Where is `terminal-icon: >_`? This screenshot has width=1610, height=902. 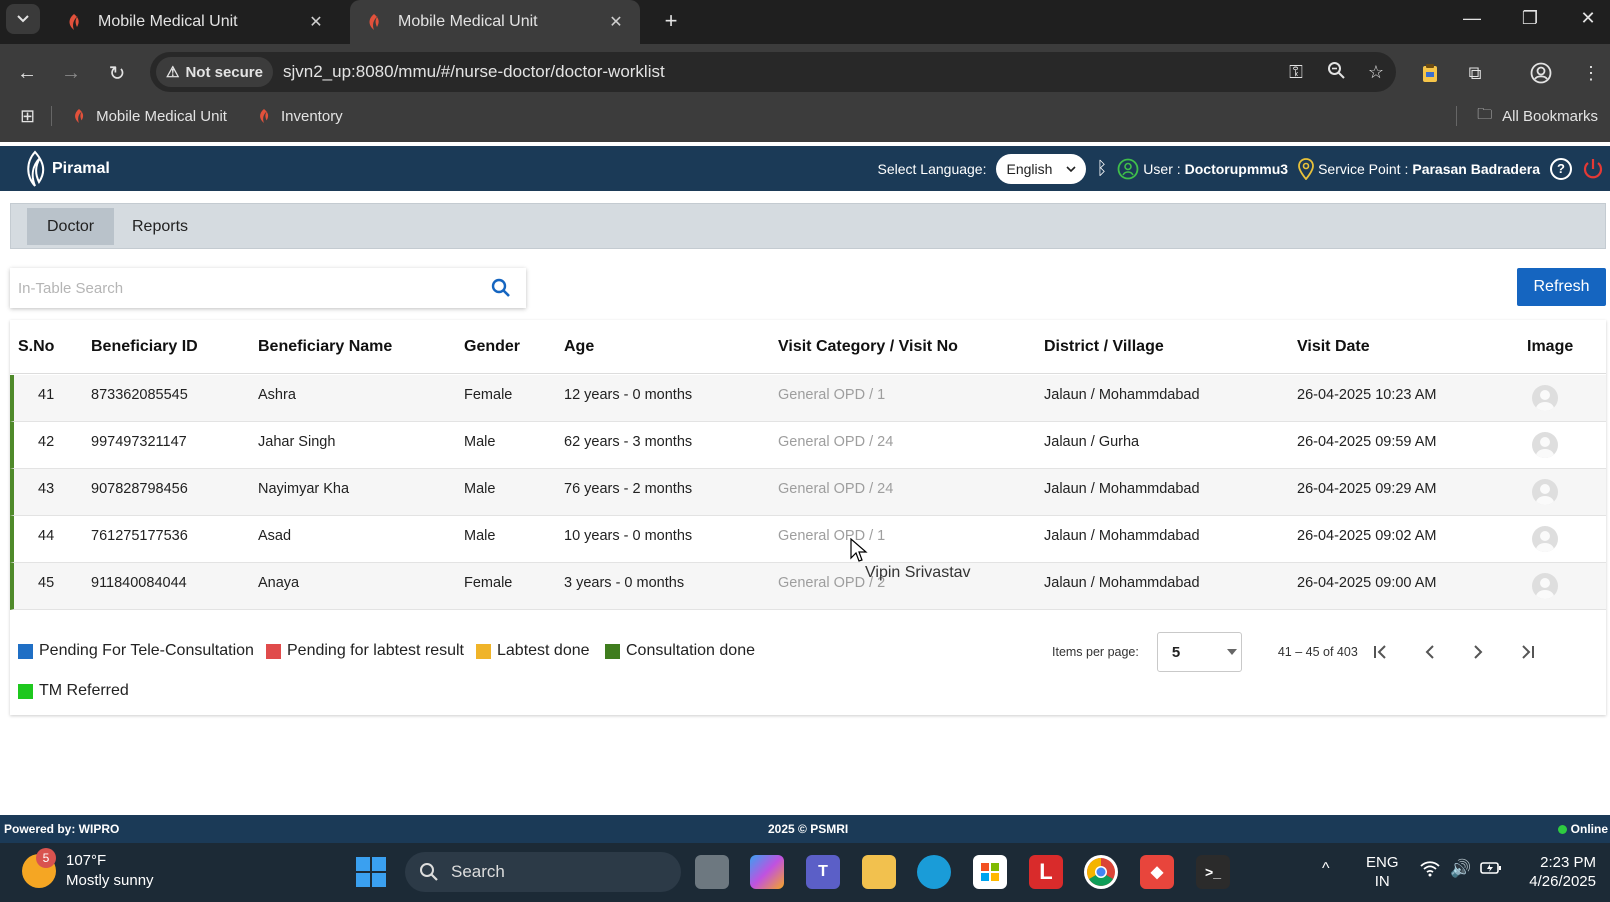
terminal-icon: >_ is located at coordinates (1213, 872).